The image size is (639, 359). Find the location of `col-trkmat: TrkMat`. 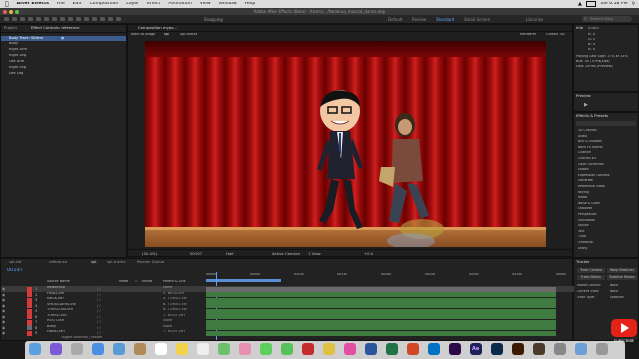

col-trkmat: TrkMat is located at coordinates (146, 281).